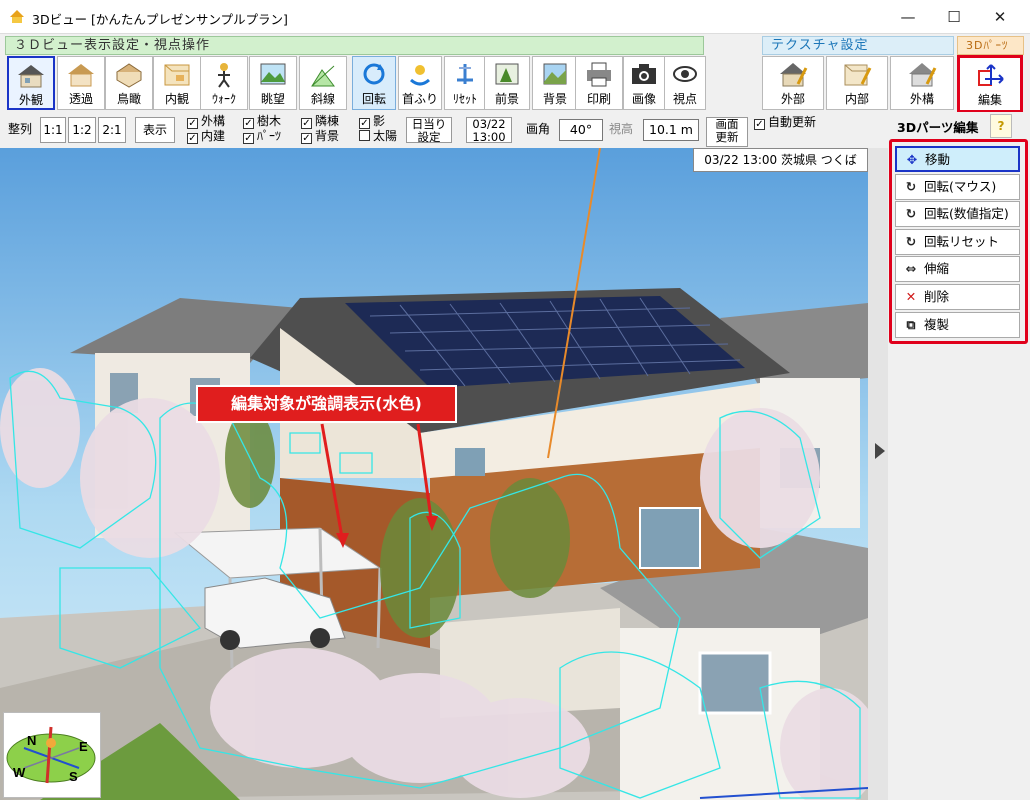  What do you see at coordinates (419, 99) in the screenshot?
I see `toolbar-button-label: 首ふり` at bounding box center [419, 99].